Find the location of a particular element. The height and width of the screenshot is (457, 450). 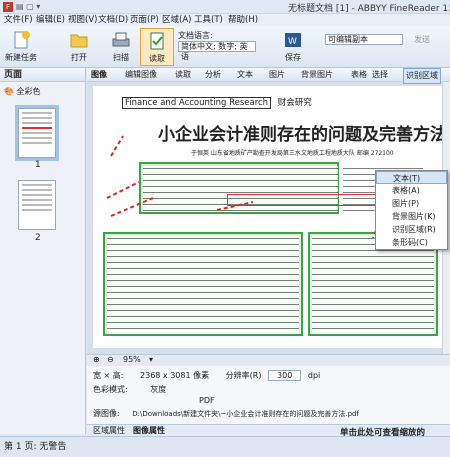

scan-button: 扫描 is located at coordinates (121, 47).